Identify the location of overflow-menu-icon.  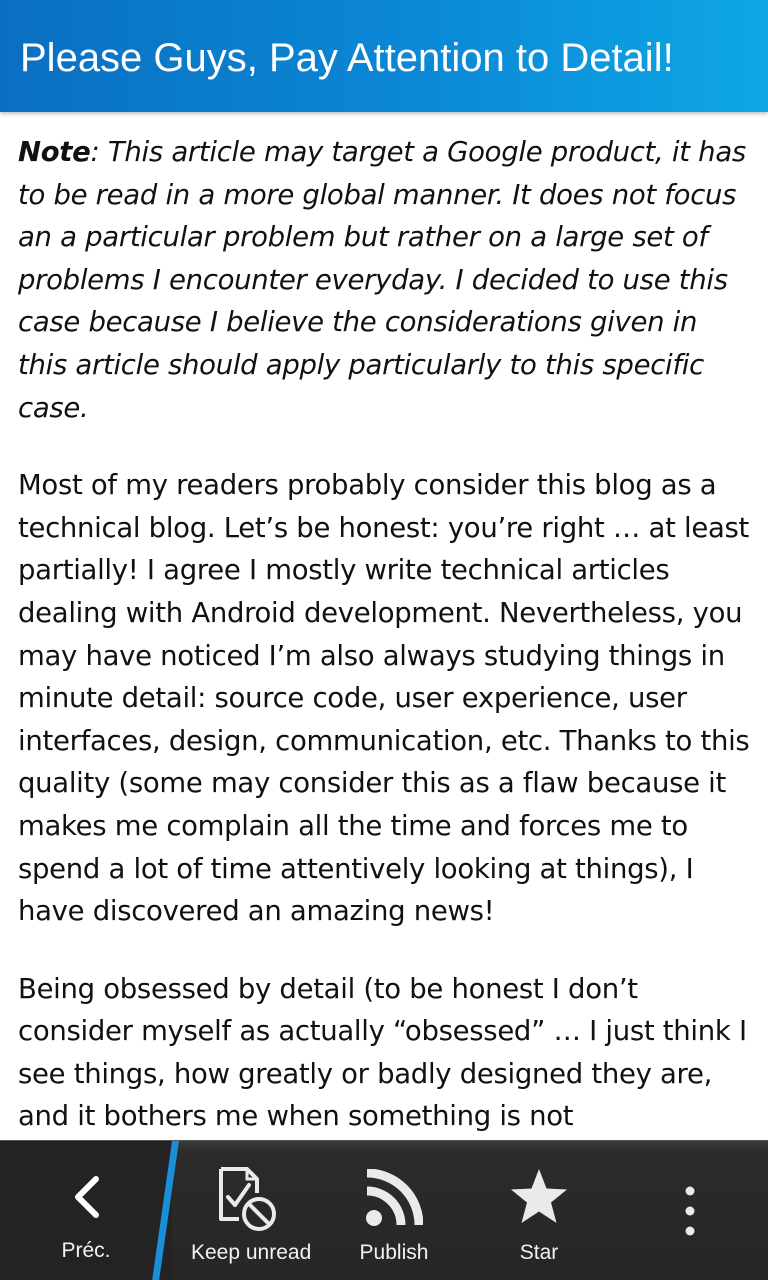
(690, 1211).